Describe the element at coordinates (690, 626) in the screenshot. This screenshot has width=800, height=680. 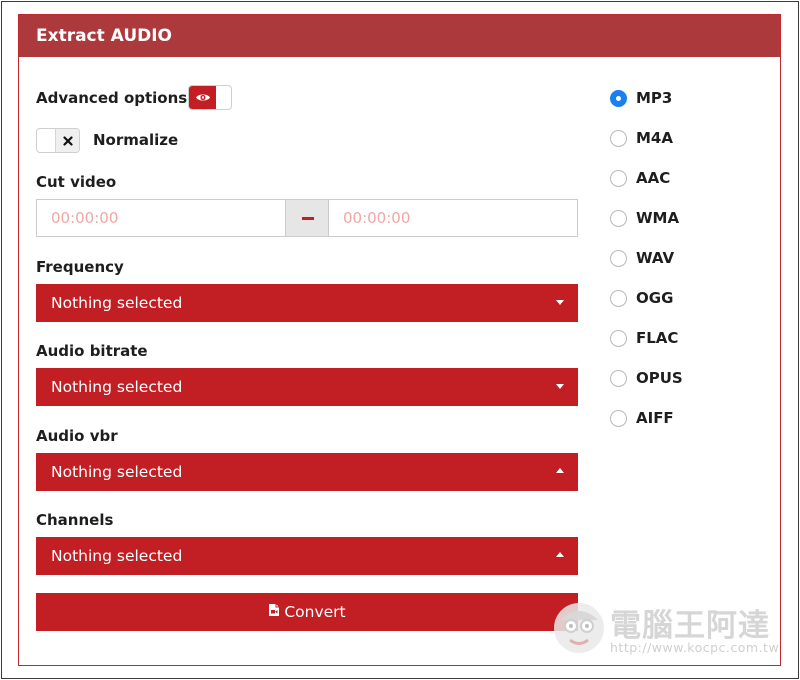
I see `watermark-text: 電腦王阿達` at that location.